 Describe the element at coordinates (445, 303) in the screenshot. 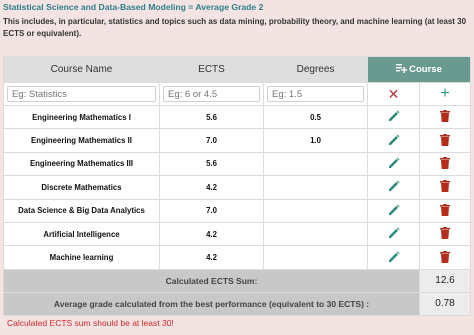

I see `average-grade-value: 0.78` at that location.